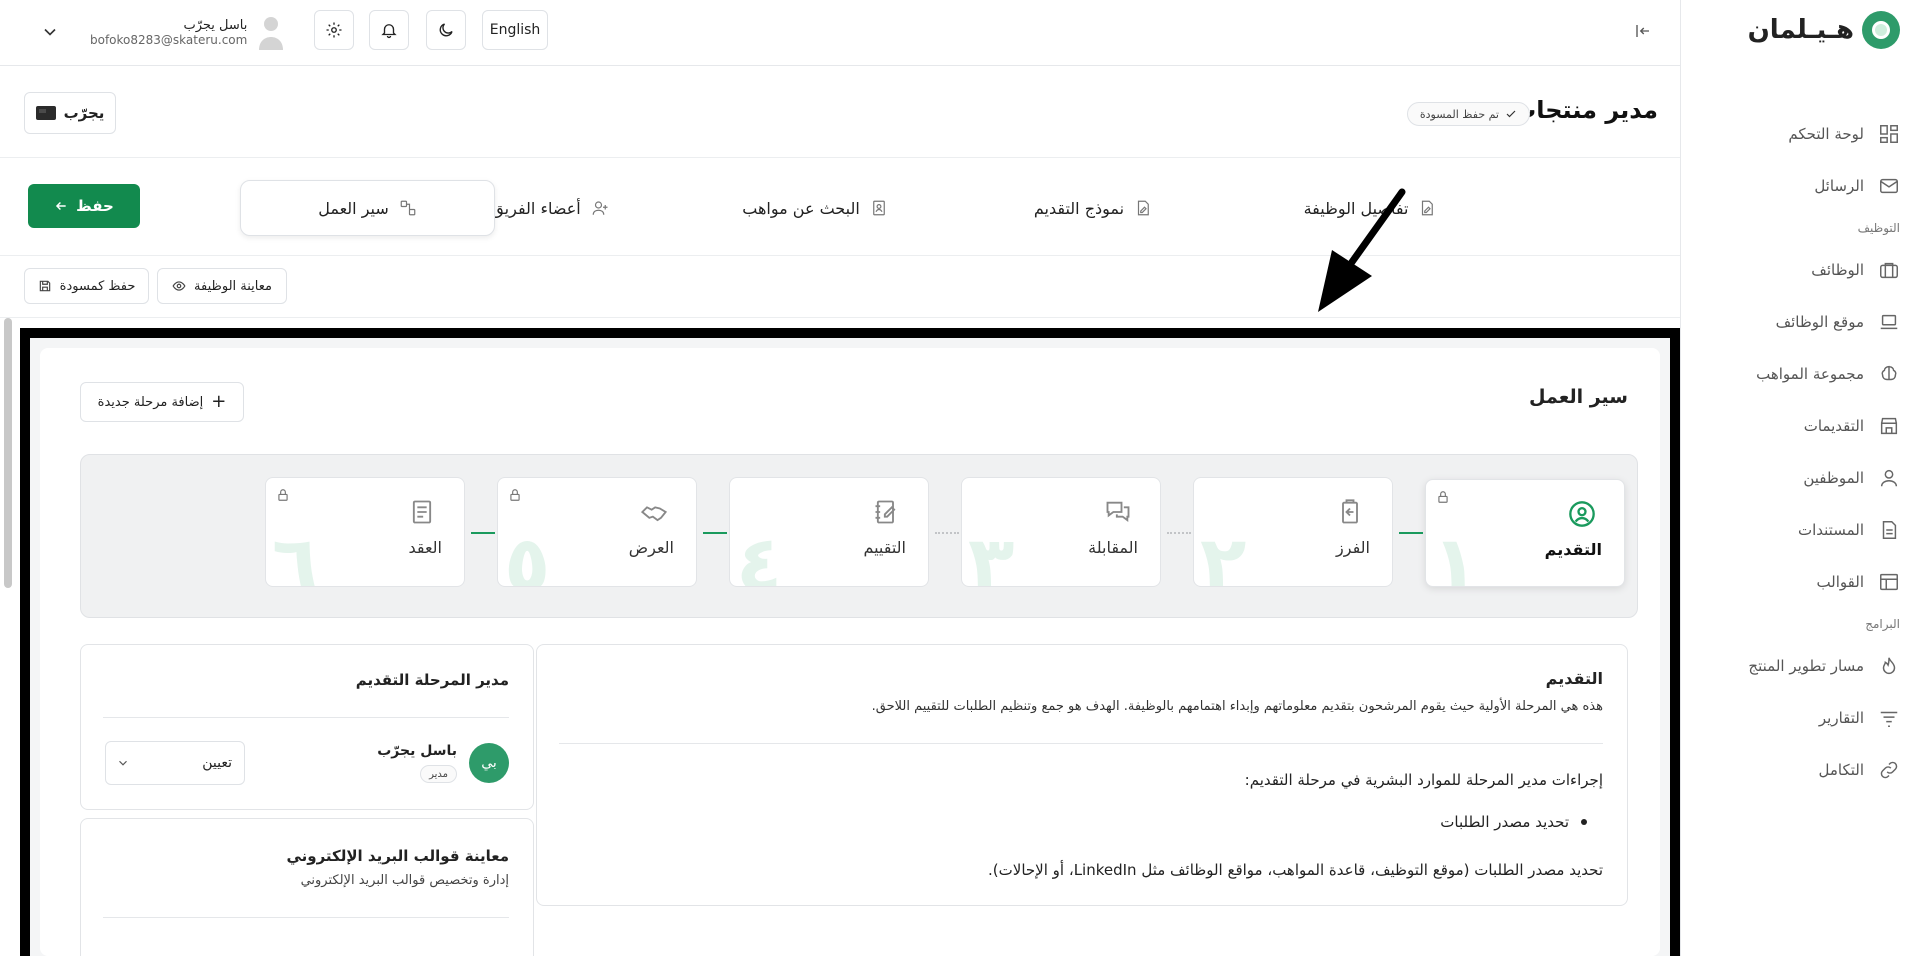  I want to click on gear-icon, so click(334, 30).